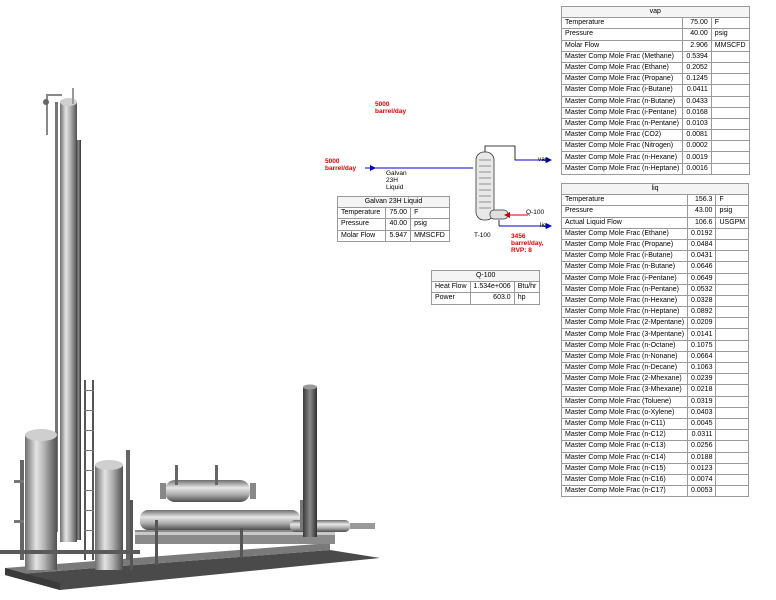 The height and width of the screenshot is (600, 776). I want to click on q100-row: Heat Flow 1.534e+006 Btu/hr, so click(486, 287).